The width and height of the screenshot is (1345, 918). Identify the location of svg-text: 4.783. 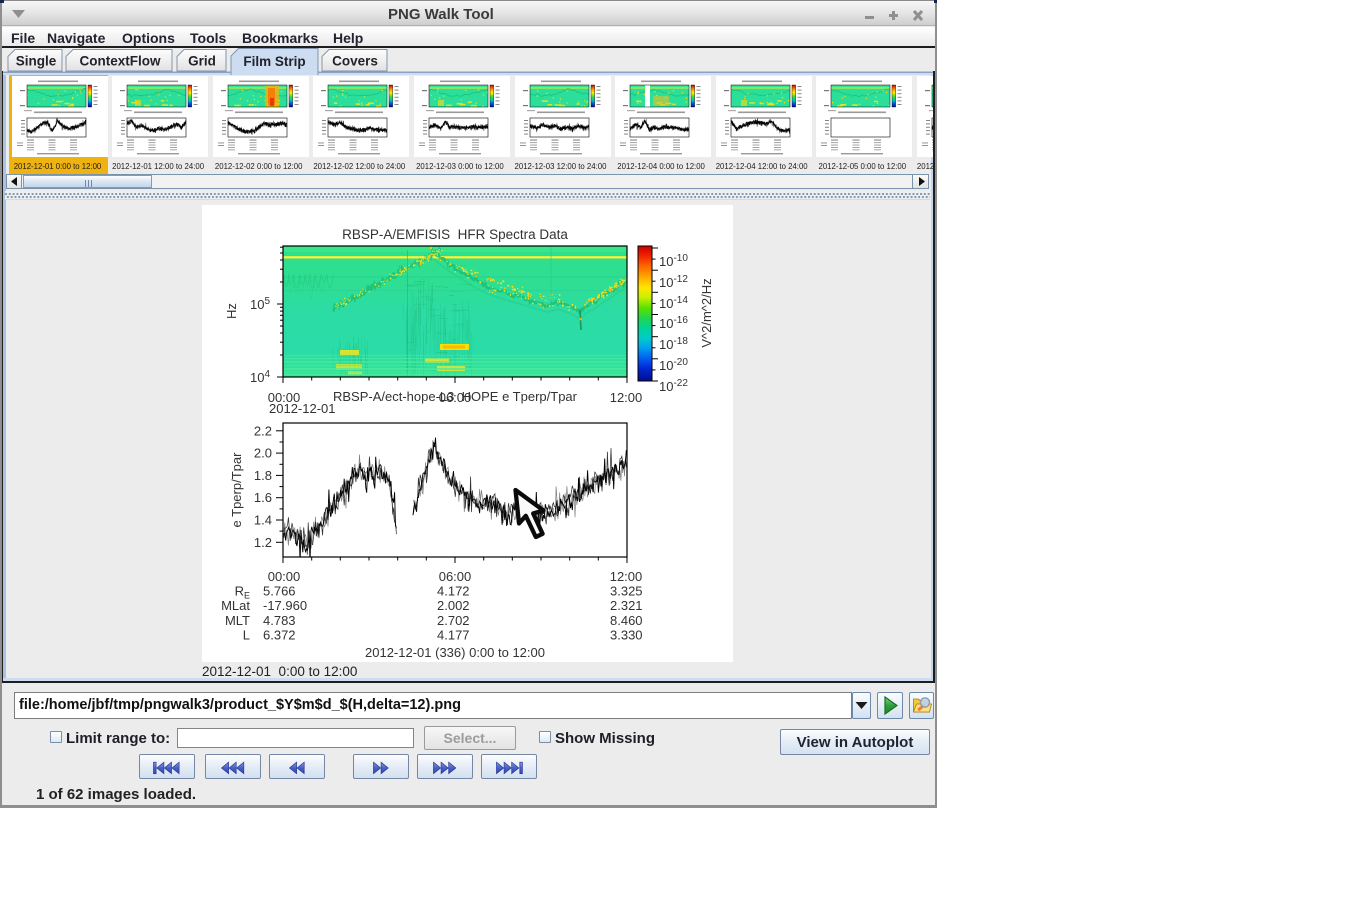
(279, 620).